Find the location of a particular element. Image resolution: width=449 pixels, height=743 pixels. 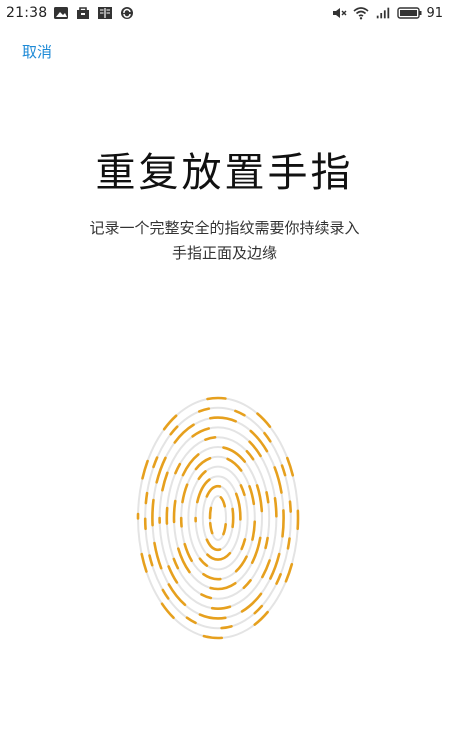

instruction-line-1: 记录一个完整安全的指纹需要你持续录入 is located at coordinates (224, 228).